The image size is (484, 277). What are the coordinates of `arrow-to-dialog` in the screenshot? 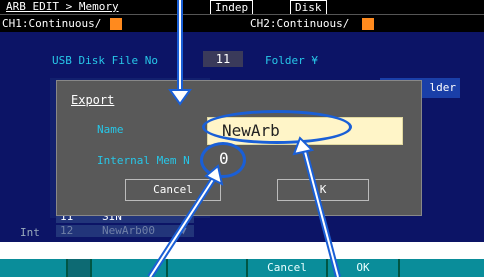 It's located at (180, 53).